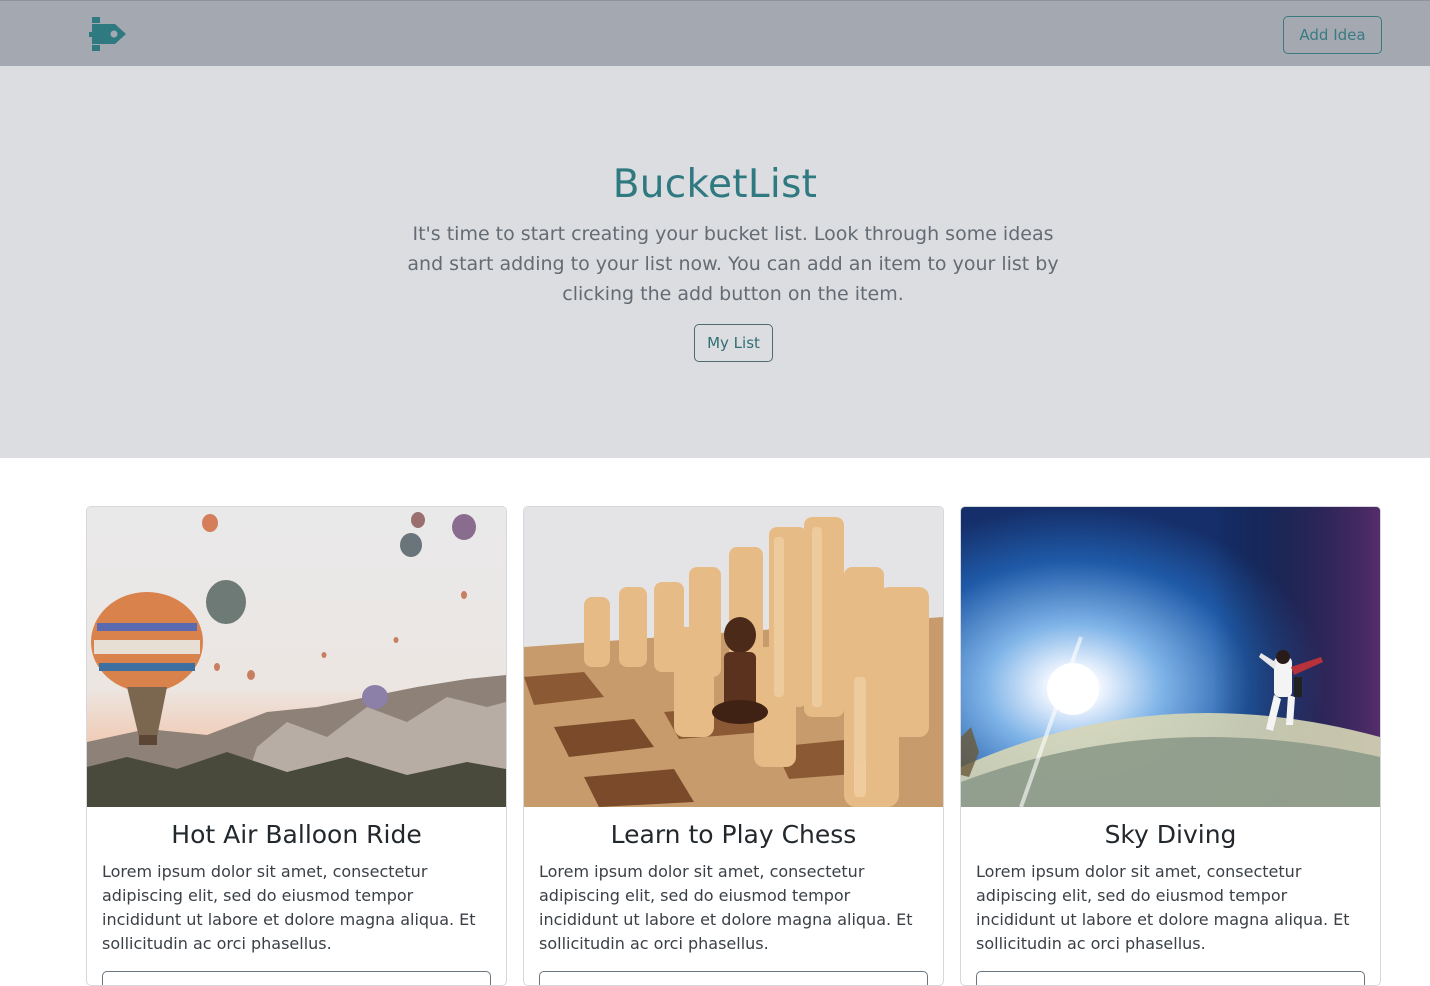 The width and height of the screenshot is (1430, 986). Describe the element at coordinates (733, 834) in the screenshot. I see `card-title: Learn to Play Chess` at that location.